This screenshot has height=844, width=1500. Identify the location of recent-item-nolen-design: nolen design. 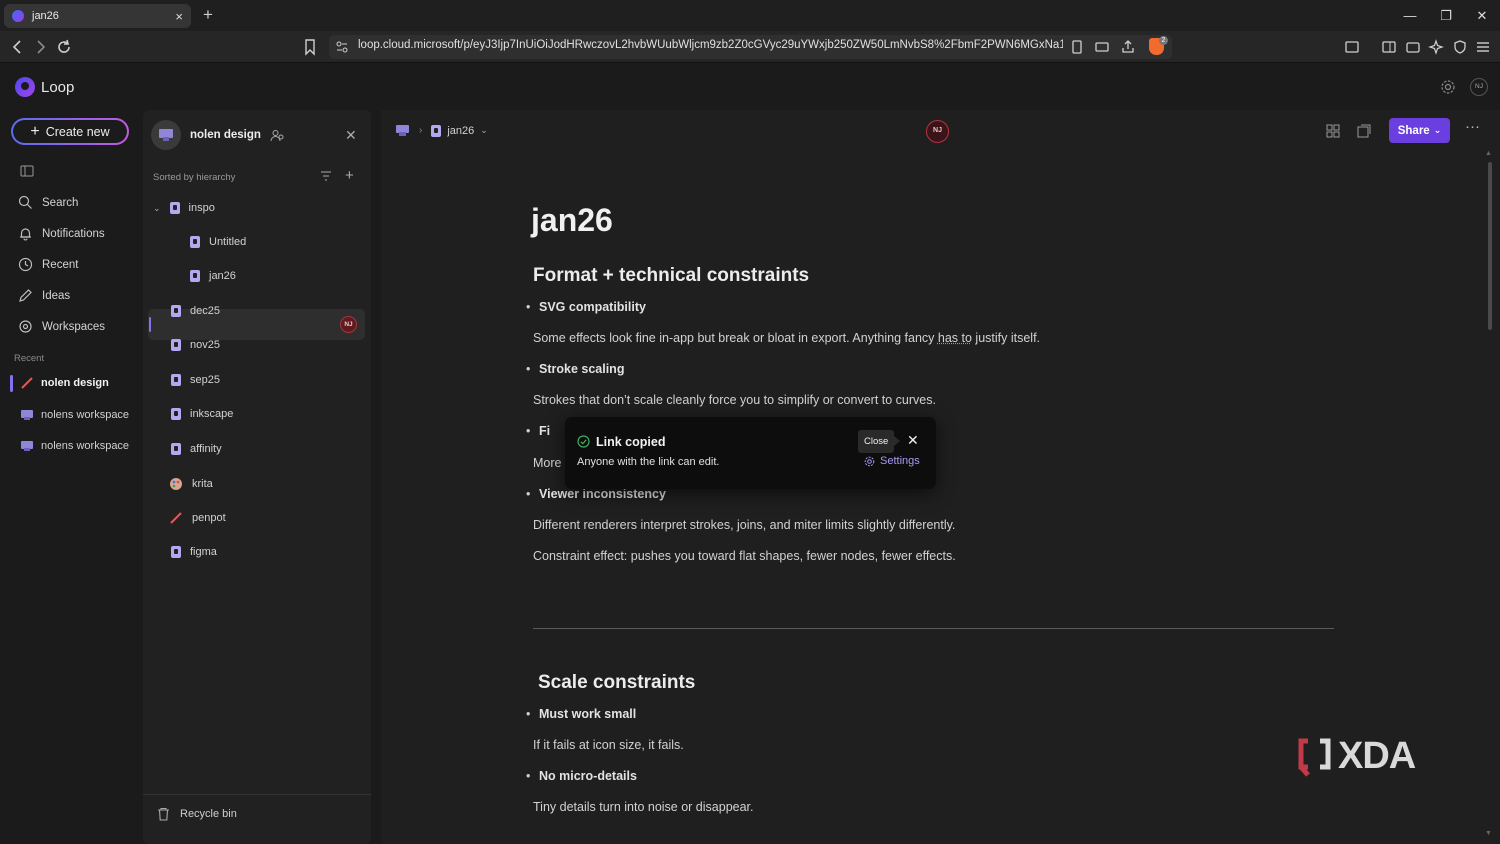
(64, 383).